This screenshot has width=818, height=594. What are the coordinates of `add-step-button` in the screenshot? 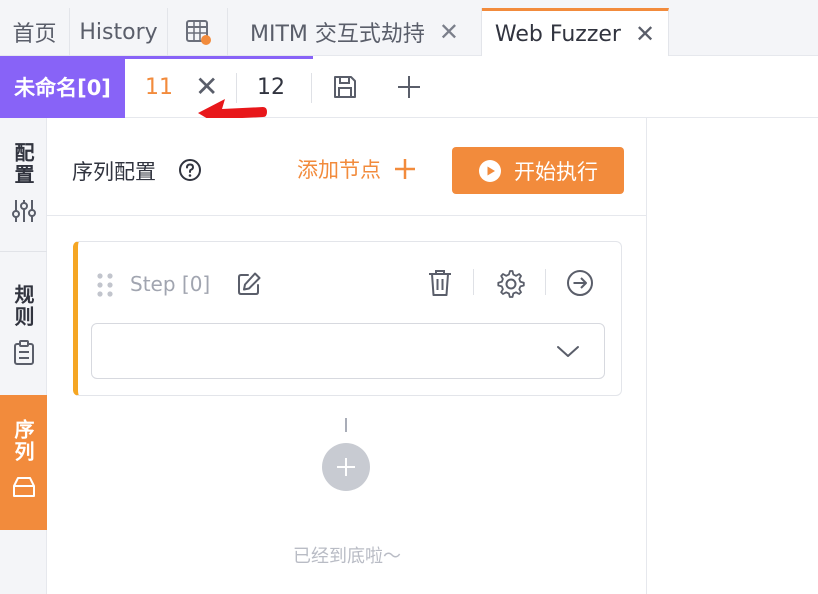 It's located at (346, 467).